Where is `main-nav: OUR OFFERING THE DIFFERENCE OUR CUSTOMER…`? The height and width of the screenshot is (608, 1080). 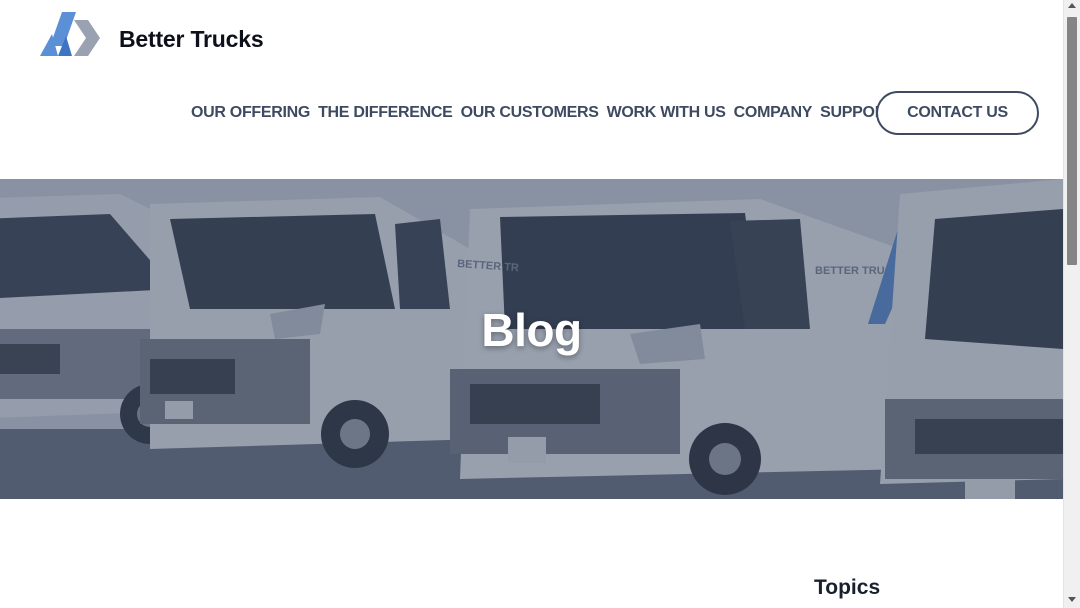
main-nav: OUR OFFERING THE DIFFERENCE OUR CUSTOMER… is located at coordinates (543, 113).